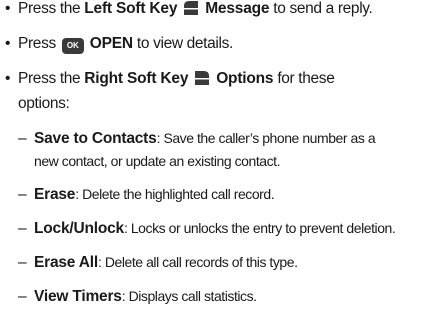 Image resolution: width=432 pixels, height=318 pixels. I want to click on option-term: Erase All, so click(66, 262).